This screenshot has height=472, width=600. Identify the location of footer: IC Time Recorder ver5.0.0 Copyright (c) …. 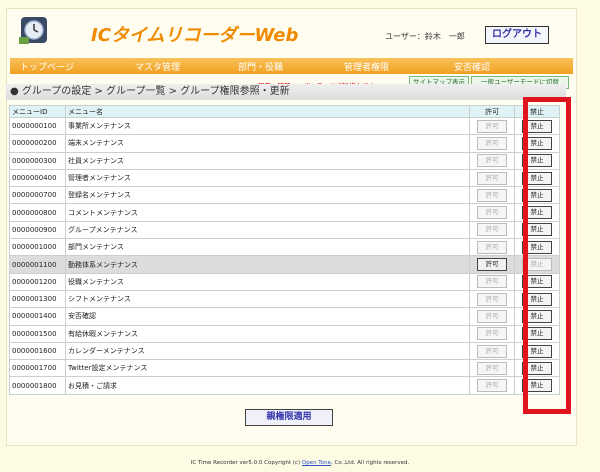
(300, 463).